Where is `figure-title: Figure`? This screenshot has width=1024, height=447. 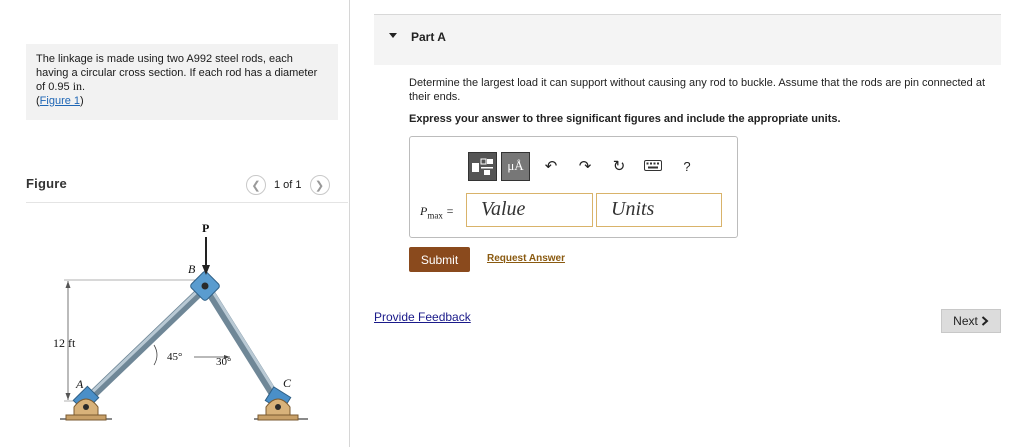
figure-title: Figure is located at coordinates (46, 183).